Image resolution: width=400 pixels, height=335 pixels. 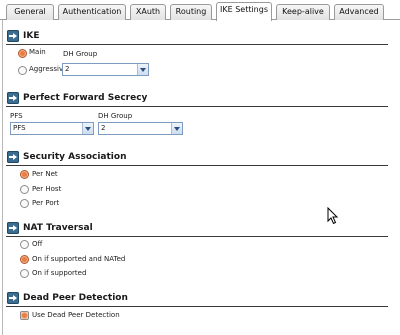 What do you see at coordinates (197, 99) in the screenshot?
I see `pfs-section-header: Perfect Forward Secrecy` at bounding box center [197, 99].